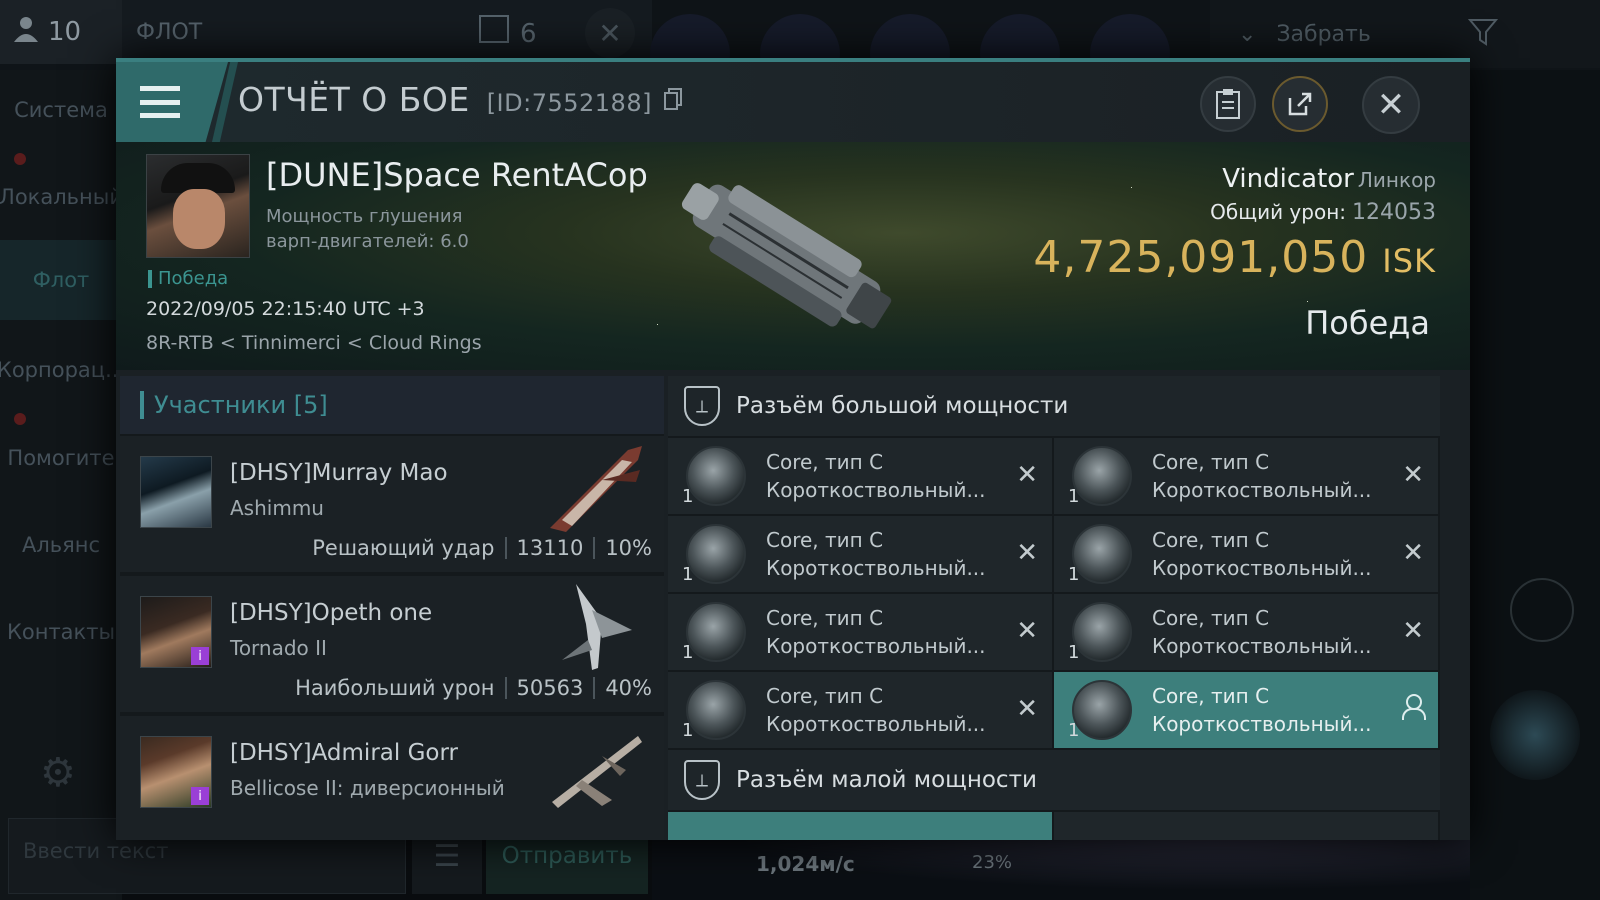  I want to click on battle-datetime: 2022/09/05 22:15:40 UTC +3, so click(285, 309).